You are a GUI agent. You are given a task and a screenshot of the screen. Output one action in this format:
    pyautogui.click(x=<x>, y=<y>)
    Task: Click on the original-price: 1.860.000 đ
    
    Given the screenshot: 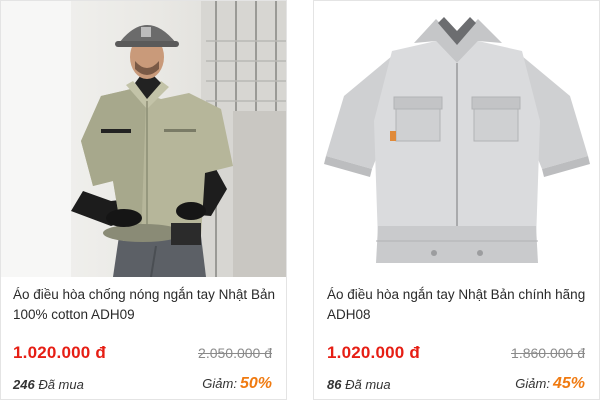 What is the action you would take?
    pyautogui.click(x=548, y=353)
    